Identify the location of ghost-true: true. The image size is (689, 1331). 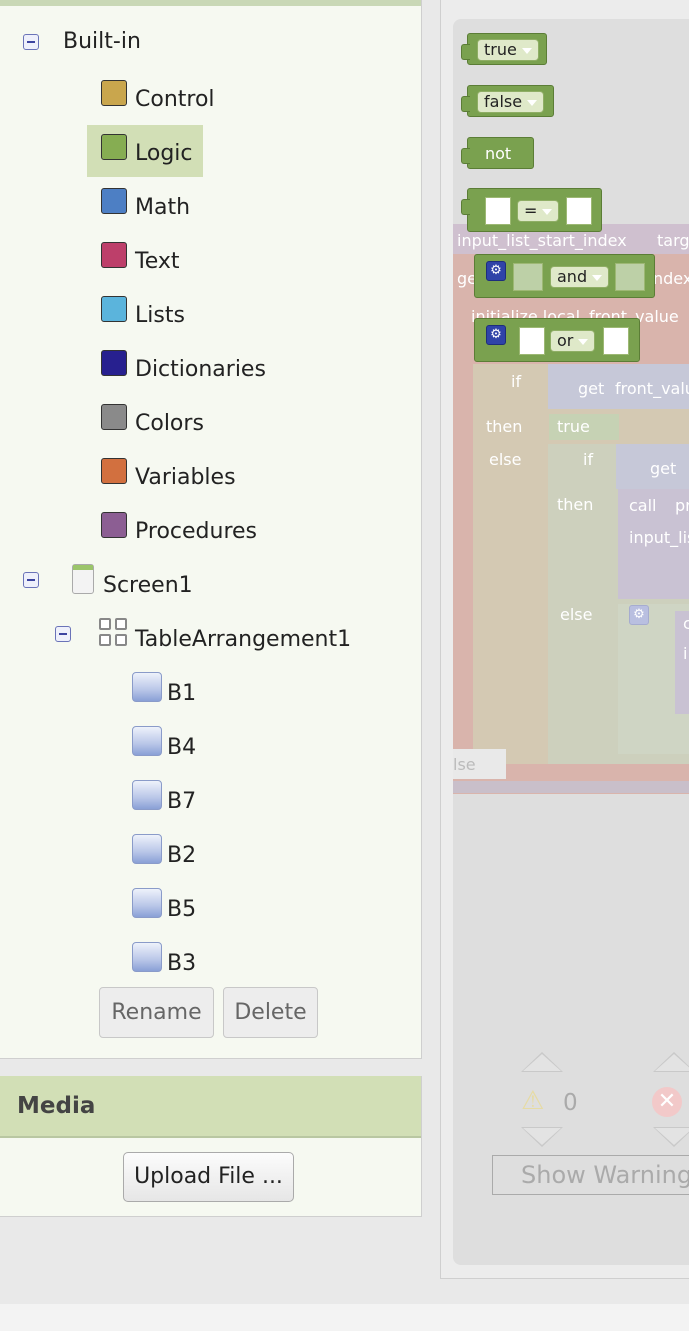
(573, 426).